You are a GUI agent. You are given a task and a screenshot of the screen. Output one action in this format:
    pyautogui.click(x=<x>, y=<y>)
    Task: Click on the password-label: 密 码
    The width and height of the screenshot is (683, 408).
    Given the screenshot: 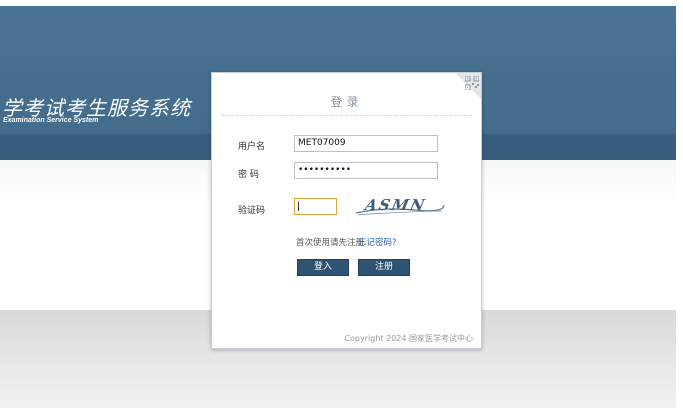 What is the action you would take?
    pyautogui.click(x=248, y=175)
    